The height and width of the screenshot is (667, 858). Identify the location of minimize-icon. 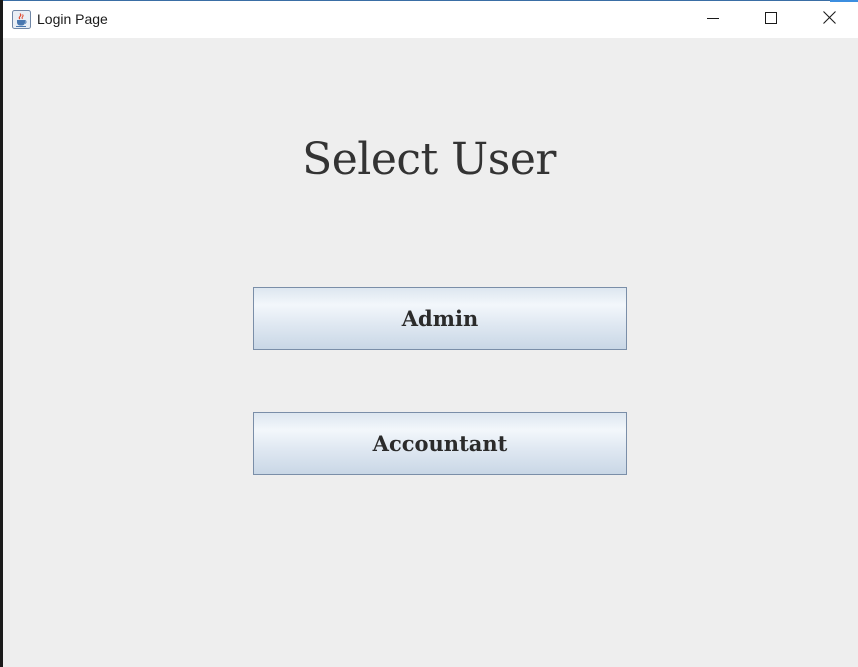
(713, 20).